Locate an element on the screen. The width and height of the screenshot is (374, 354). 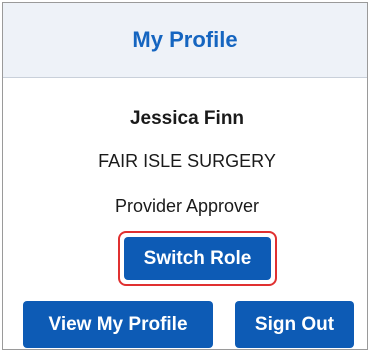
organization-name: FAIR ISLE SURGERY is located at coordinates (187, 161).